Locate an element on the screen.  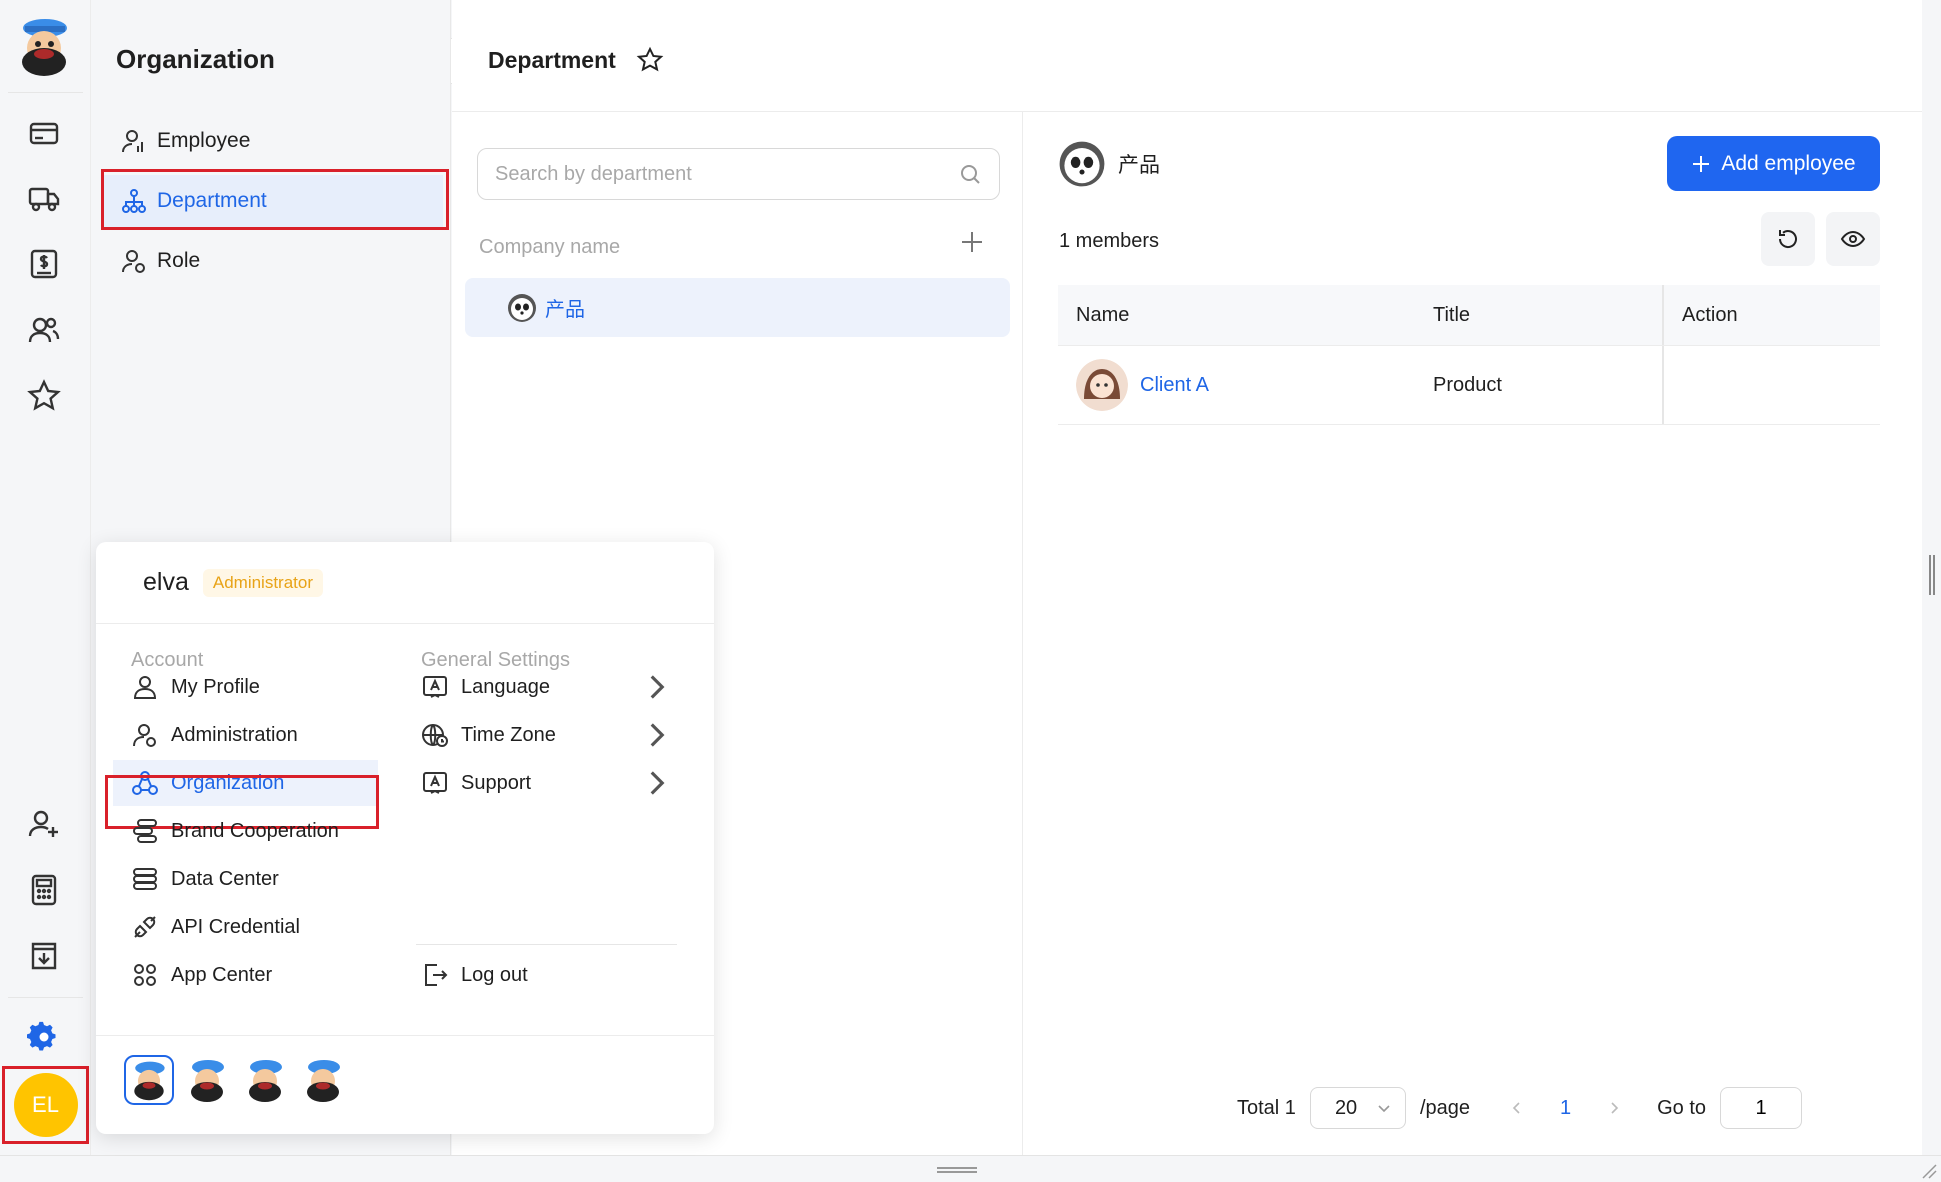
menu-item-support: Support is located at coordinates (546, 783).